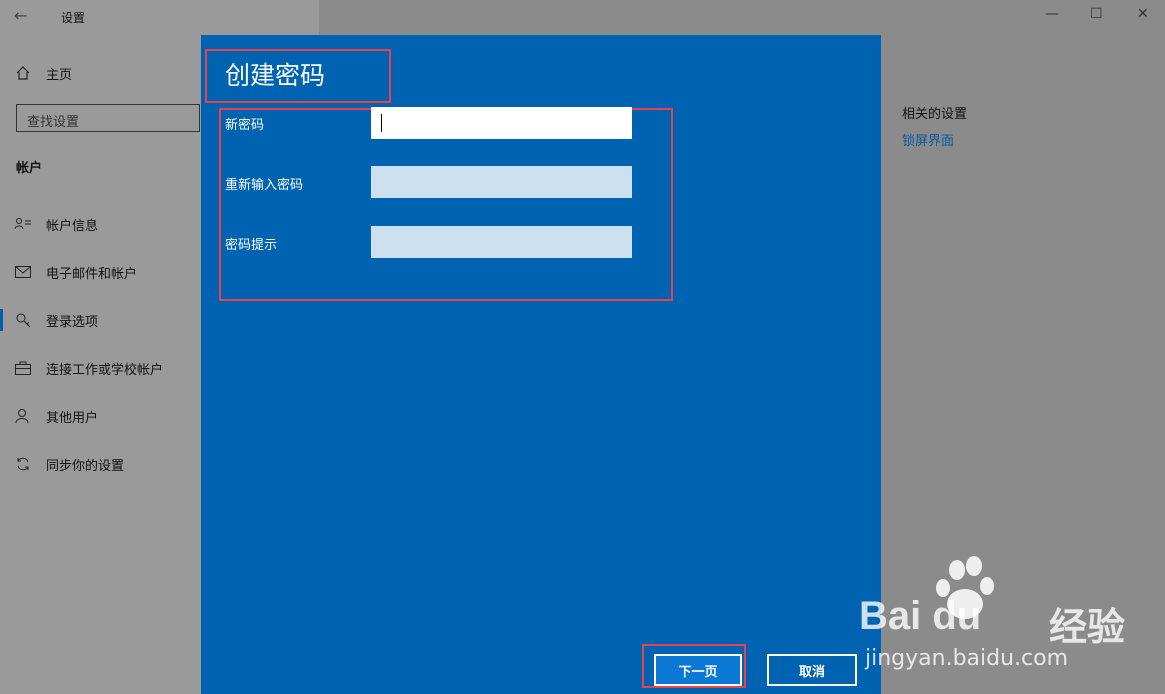 This screenshot has height=694, width=1165. Describe the element at coordinates (1087, 627) in the screenshot. I see `watermark-product: 经验` at that location.